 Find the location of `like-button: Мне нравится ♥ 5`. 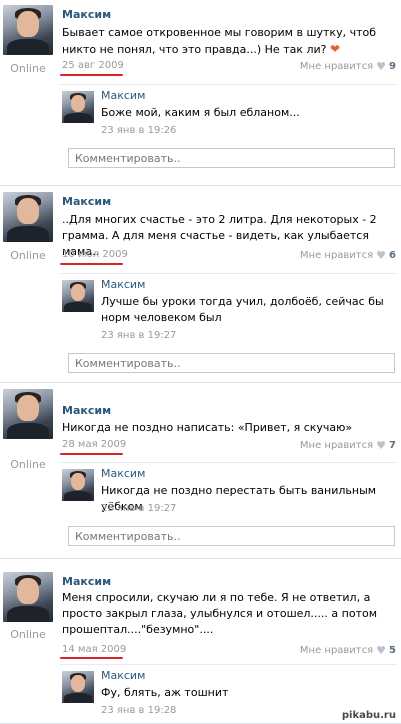

like-button: Мне нравится ♥ 5 is located at coordinates (348, 650).